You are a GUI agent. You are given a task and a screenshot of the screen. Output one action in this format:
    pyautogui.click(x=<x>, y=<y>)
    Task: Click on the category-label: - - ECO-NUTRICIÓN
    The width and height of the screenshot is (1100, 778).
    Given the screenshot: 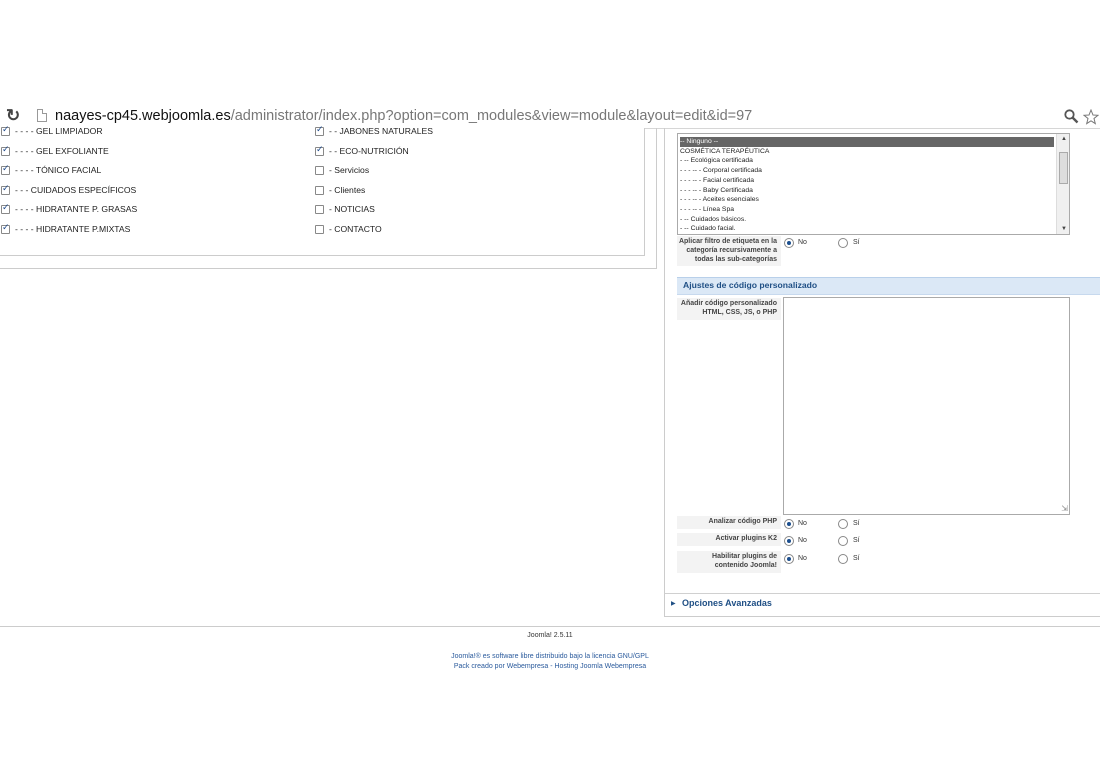 What is the action you would take?
    pyautogui.click(x=369, y=150)
    